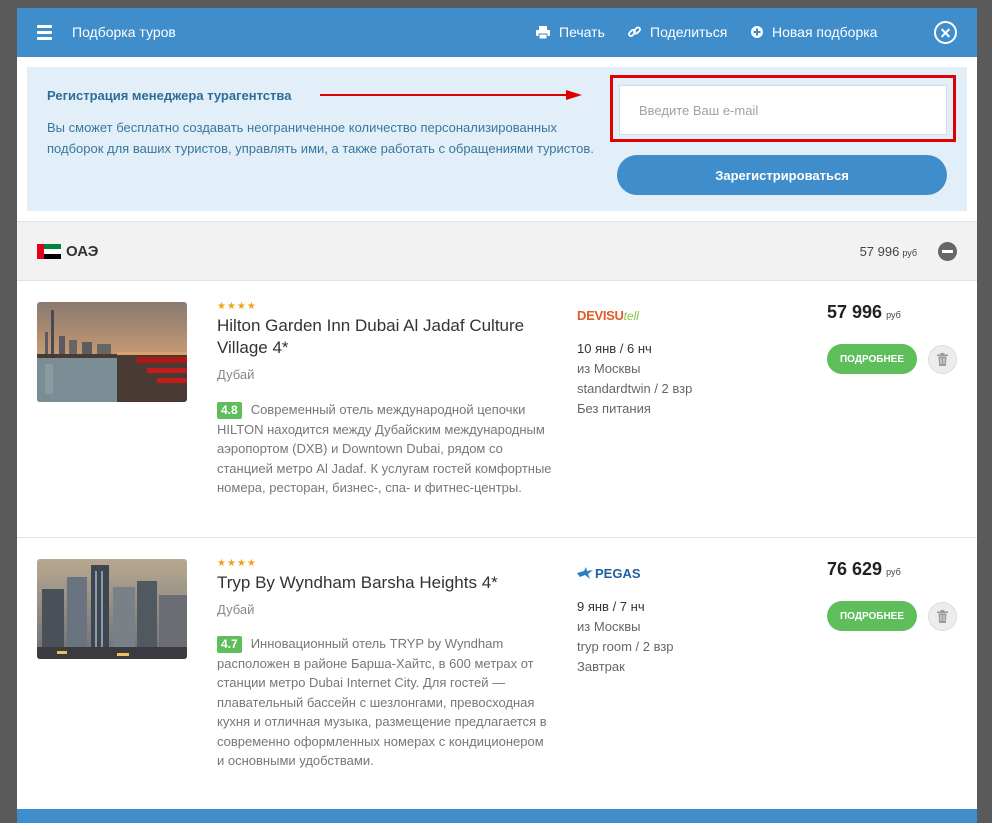  I want to click on tour-price-value: 57 996, so click(855, 312).